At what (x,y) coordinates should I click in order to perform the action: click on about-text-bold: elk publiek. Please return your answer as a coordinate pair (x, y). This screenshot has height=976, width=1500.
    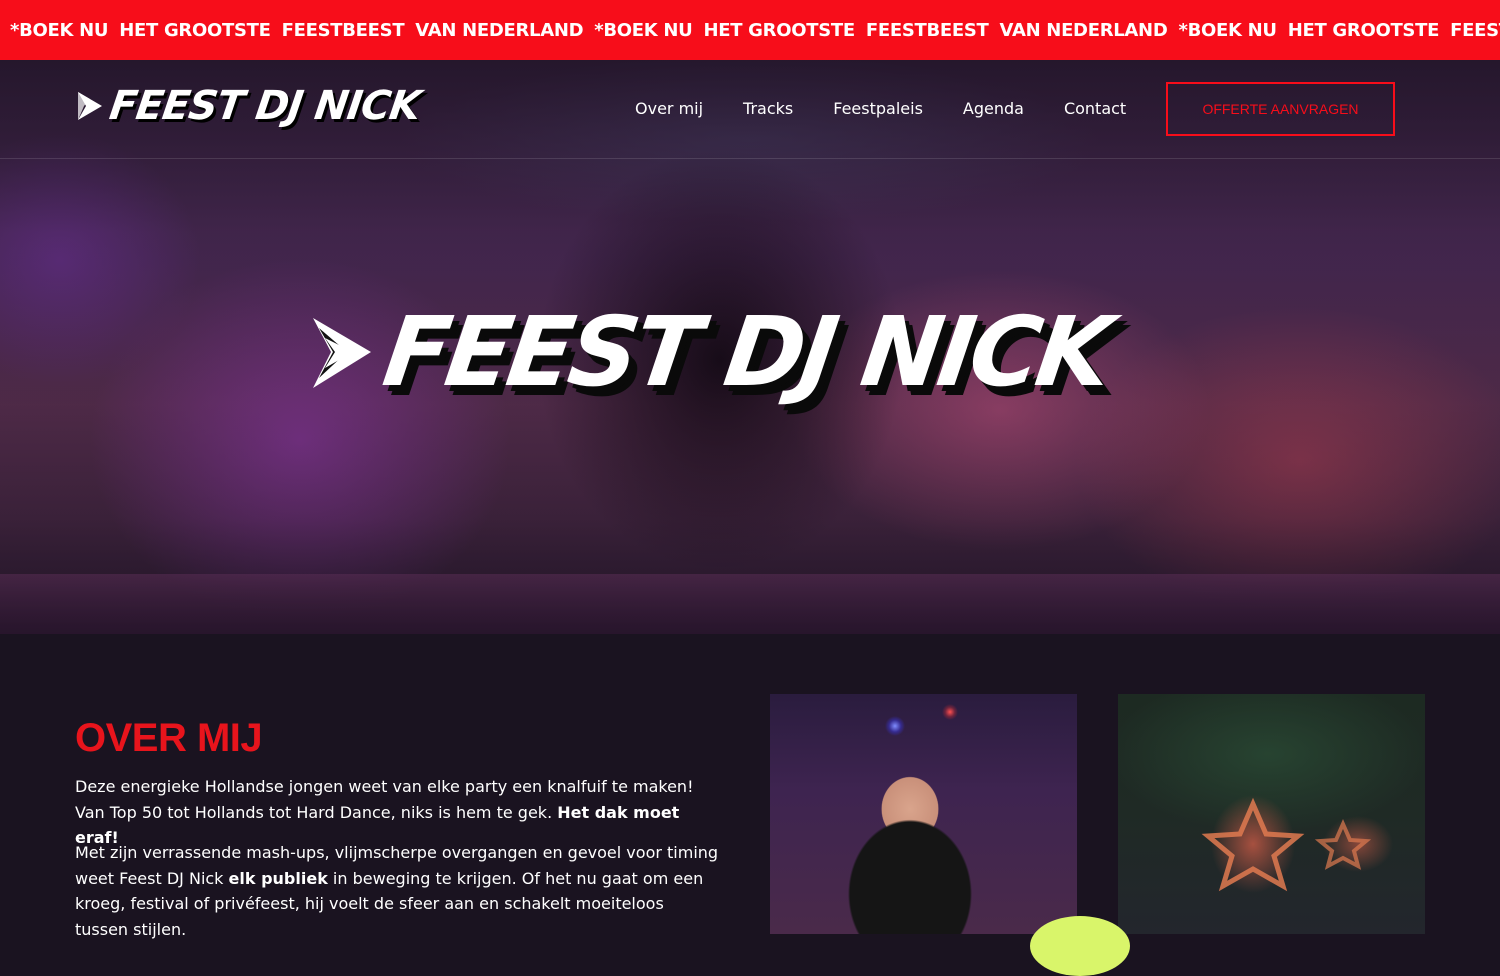
    Looking at the image, I should click on (278, 878).